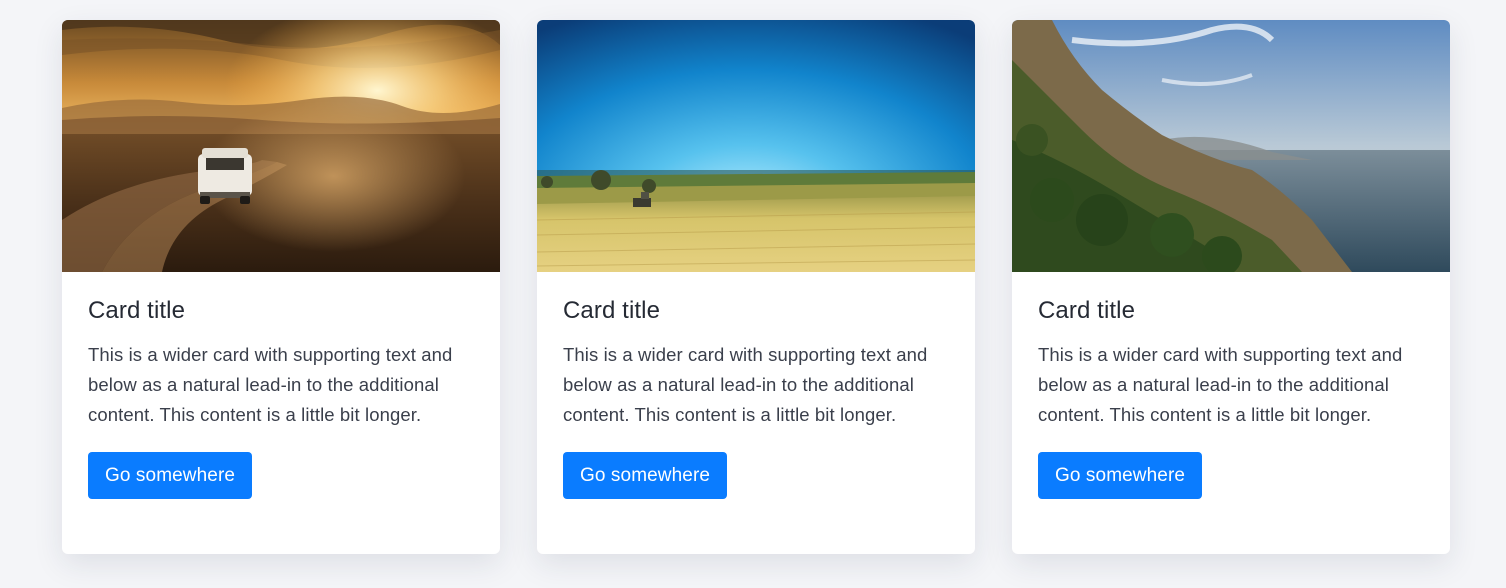 This screenshot has width=1506, height=588. What do you see at coordinates (1231, 146) in the screenshot?
I see `card-image-coastal-cliffs` at bounding box center [1231, 146].